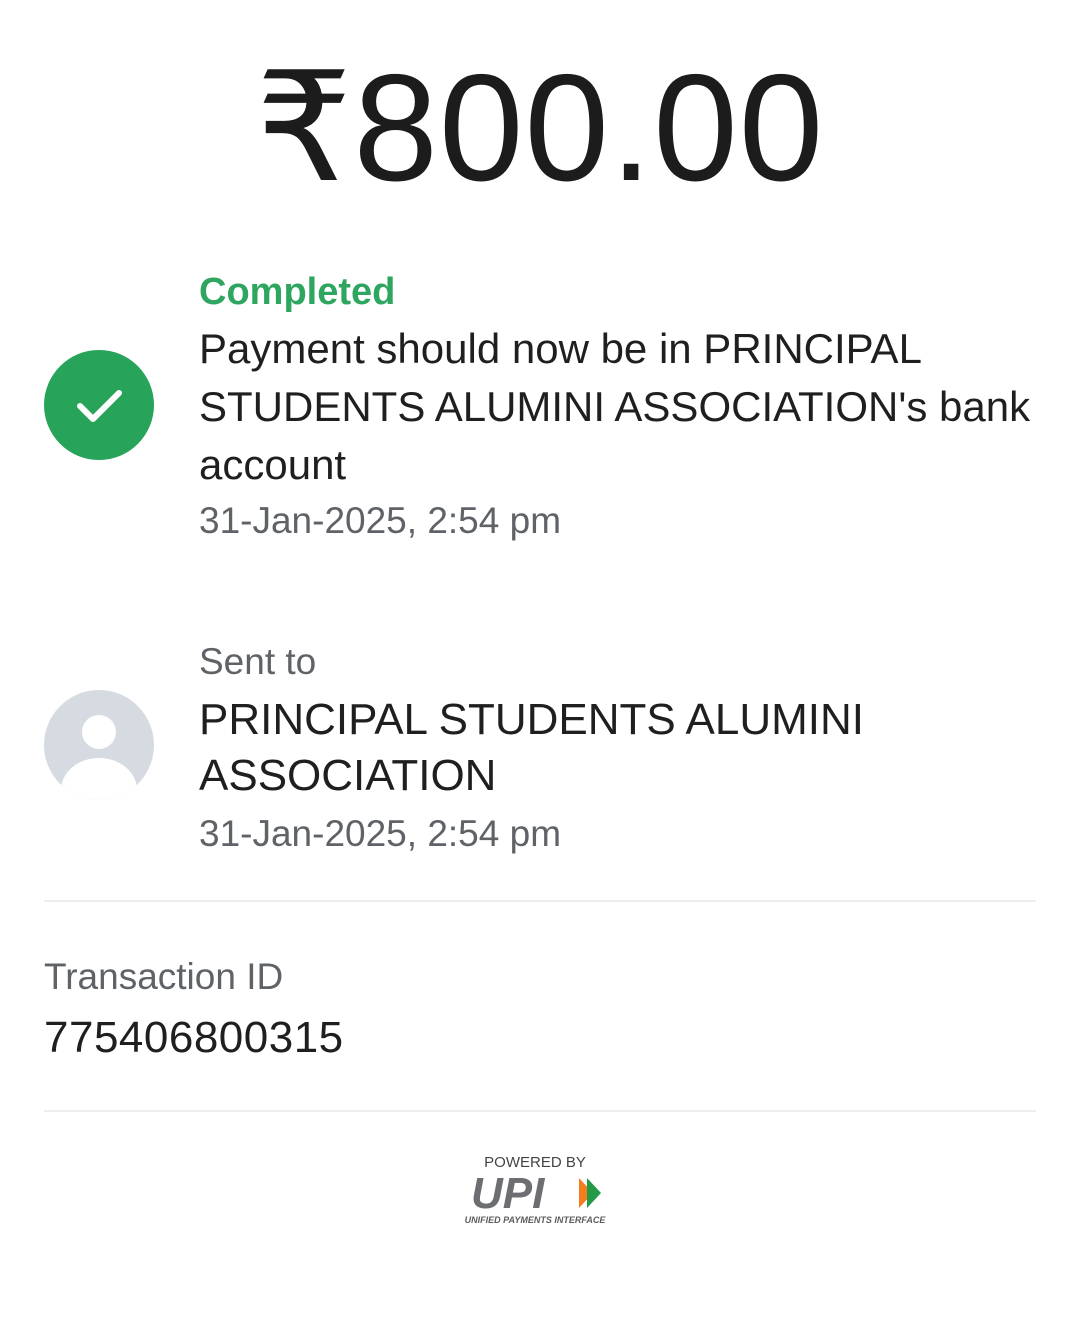  Describe the element at coordinates (194, 1038) in the screenshot. I see `transaction-id-value: 775406800315` at that location.